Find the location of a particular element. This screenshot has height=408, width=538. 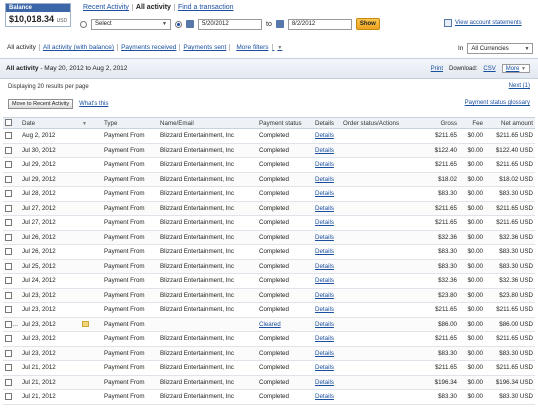

tab-find-transaction: Find a transaction is located at coordinates (206, 7).